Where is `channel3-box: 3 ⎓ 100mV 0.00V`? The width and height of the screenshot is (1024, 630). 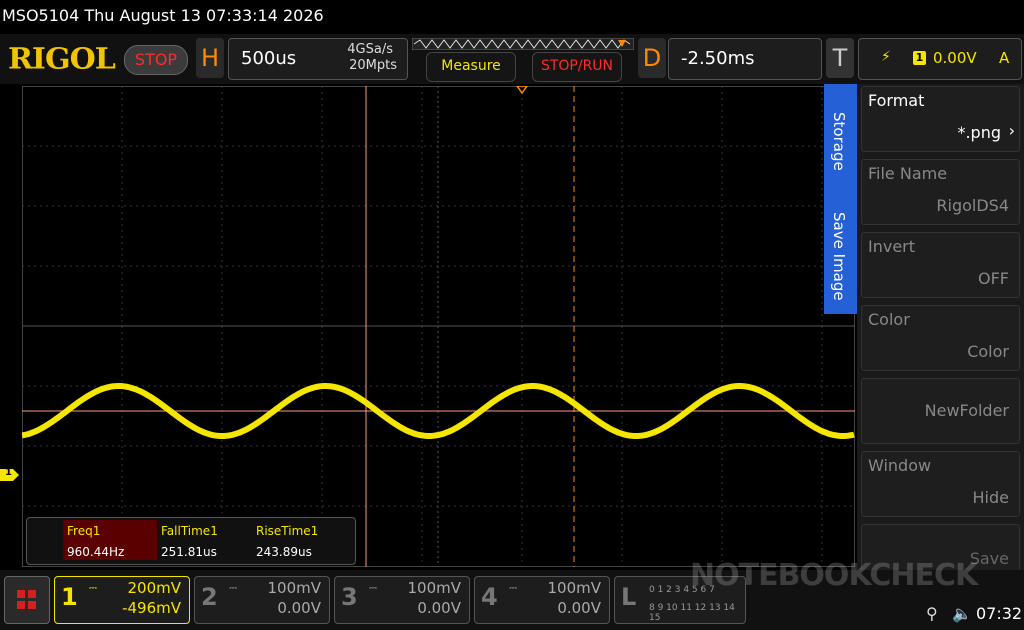
channel3-box: 3 ⎓ 100mV 0.00V is located at coordinates (402, 600).